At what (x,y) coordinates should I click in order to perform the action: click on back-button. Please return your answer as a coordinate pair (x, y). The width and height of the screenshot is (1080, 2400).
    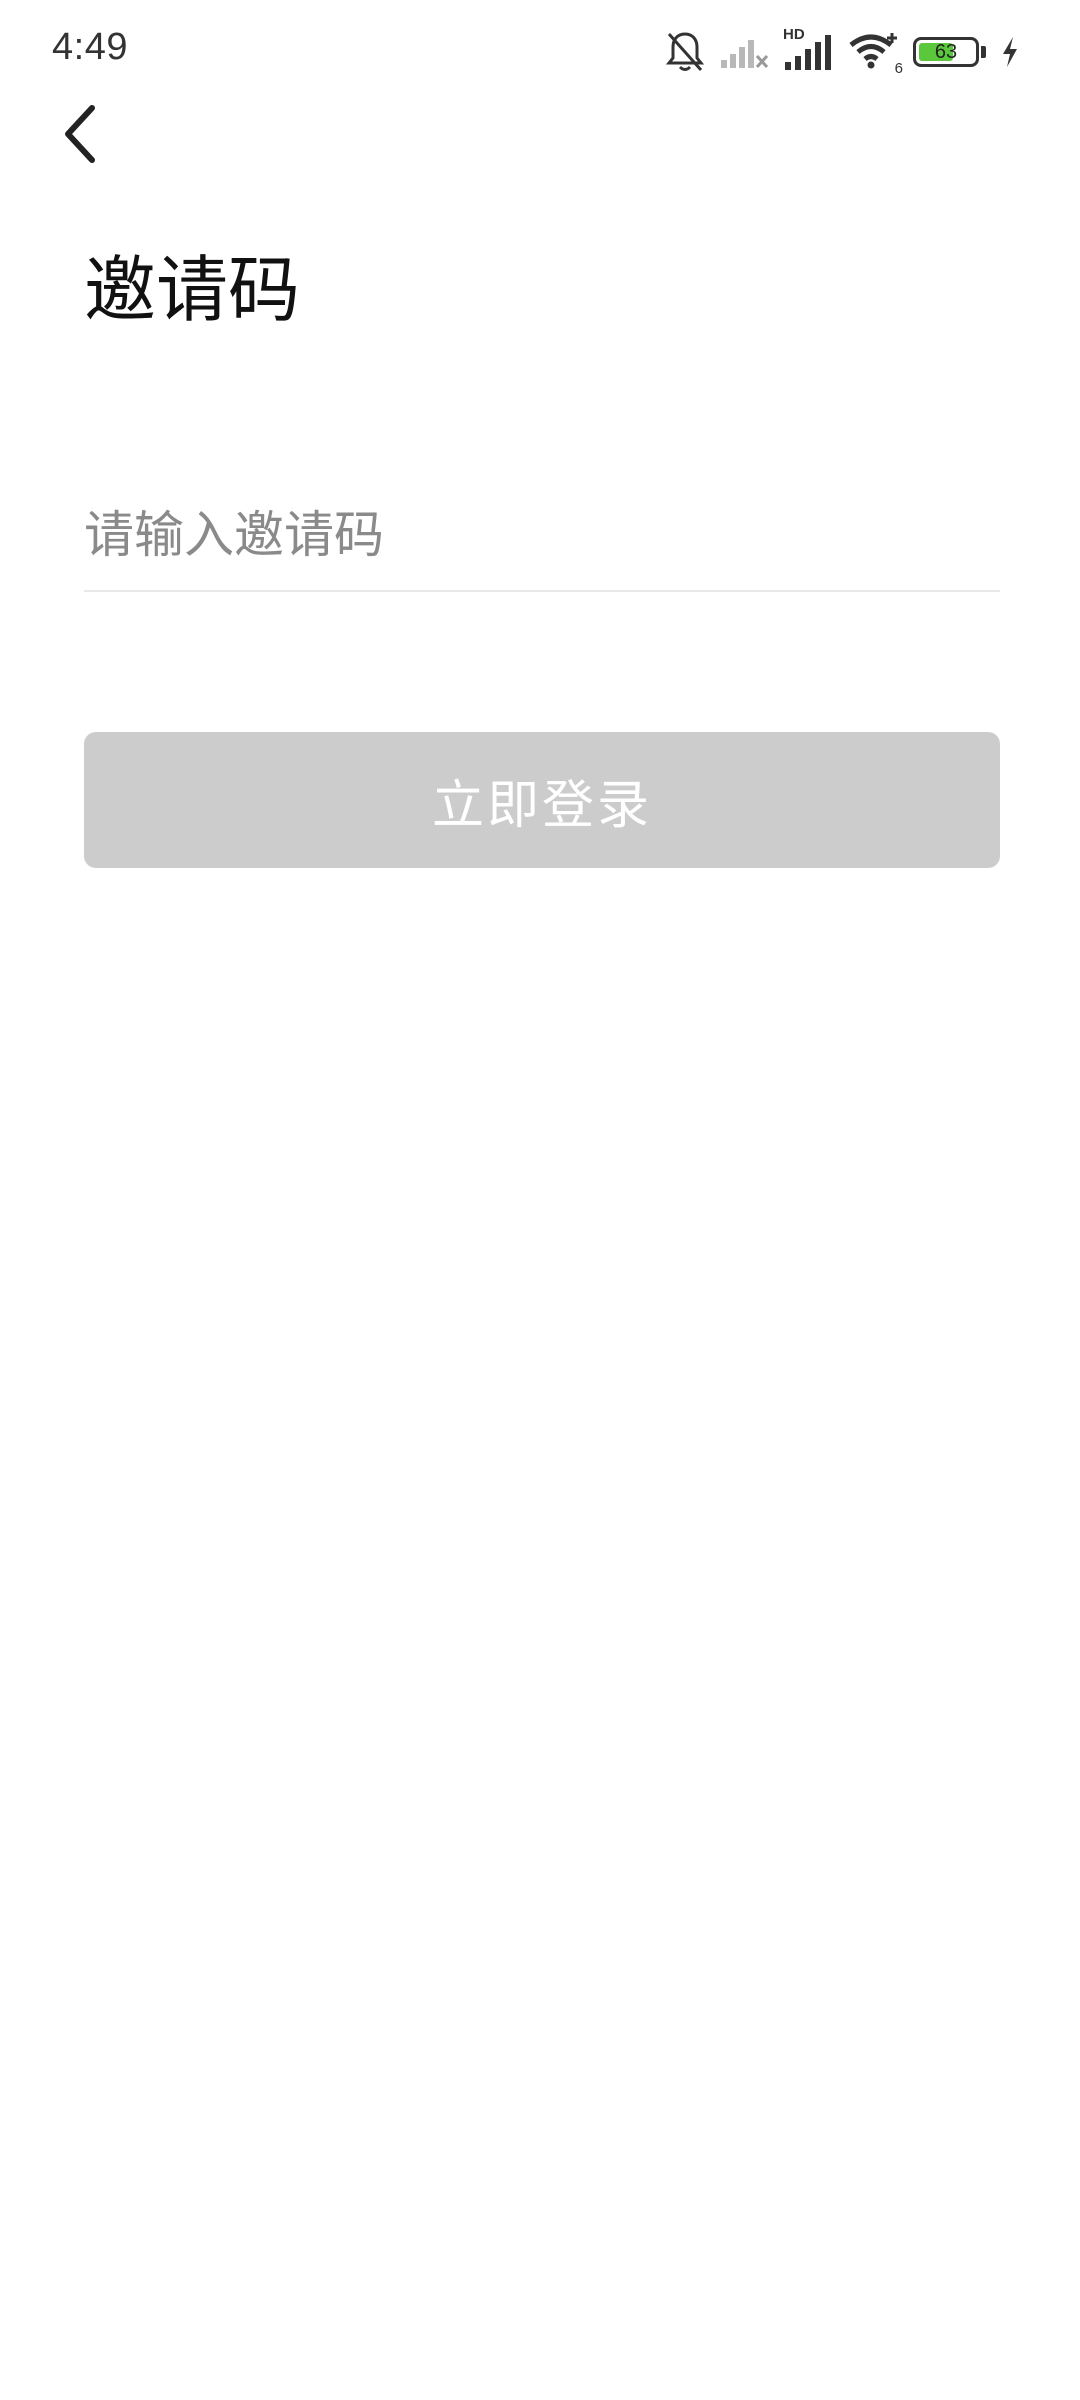
    Looking at the image, I should click on (80, 136).